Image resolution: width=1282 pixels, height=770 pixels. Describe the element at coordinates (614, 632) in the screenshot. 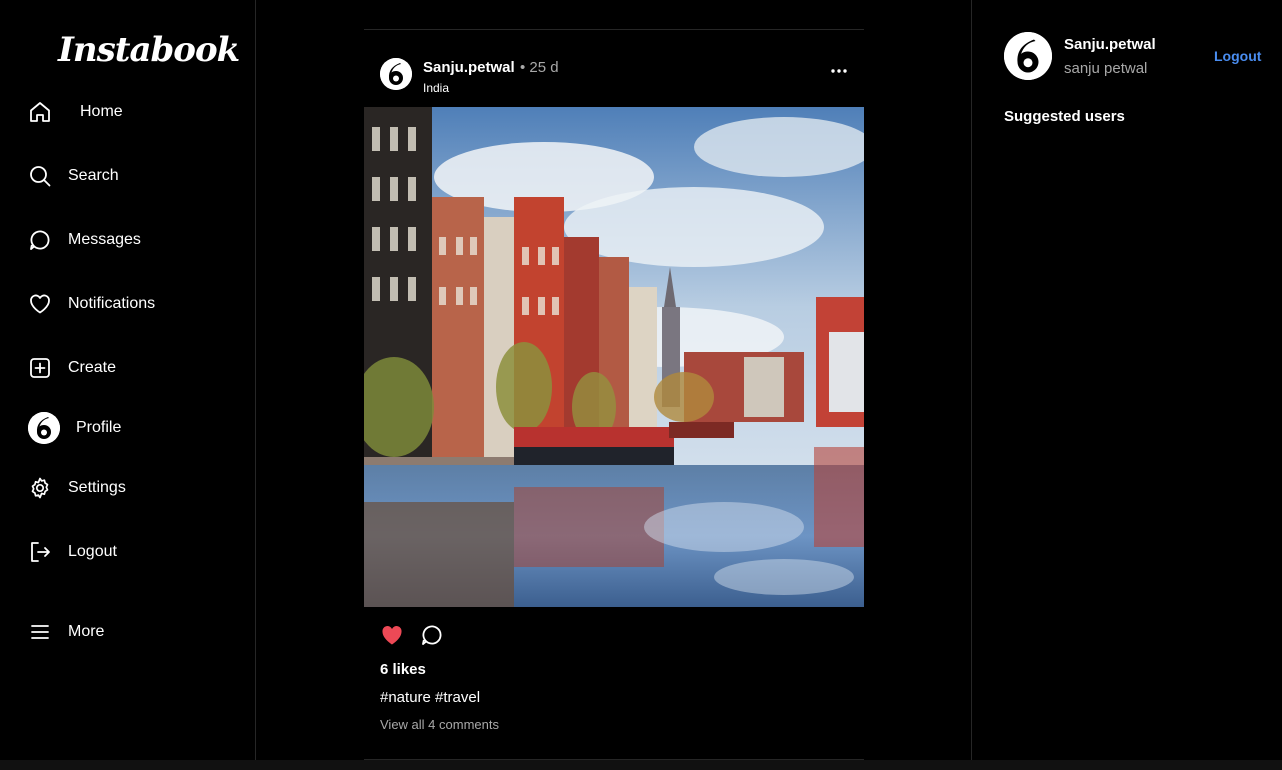

I see `post-actions` at that location.